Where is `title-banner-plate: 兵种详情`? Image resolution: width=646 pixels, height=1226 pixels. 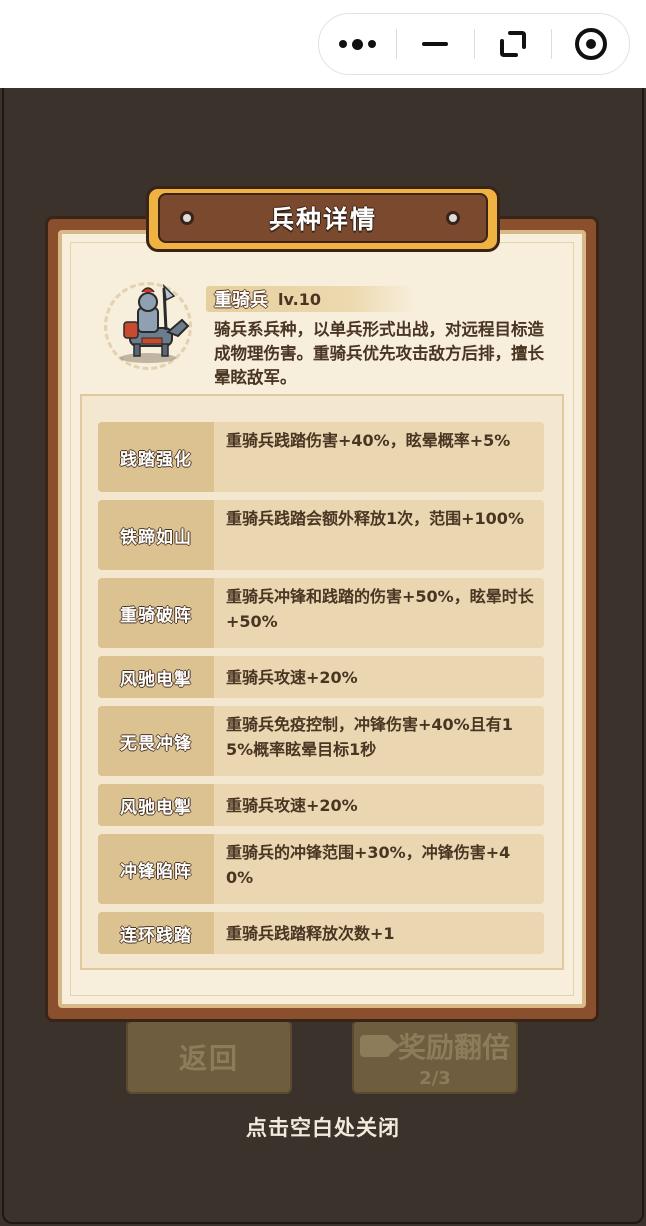 title-banner-plate: 兵种详情 is located at coordinates (323, 218).